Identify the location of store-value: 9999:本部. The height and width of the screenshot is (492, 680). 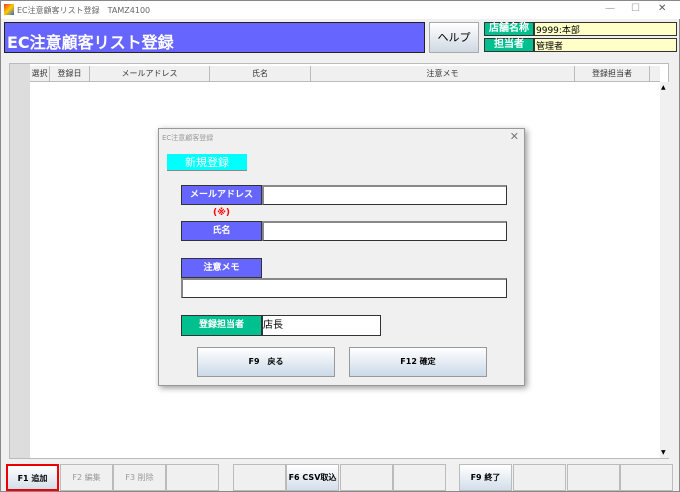
(605, 29).